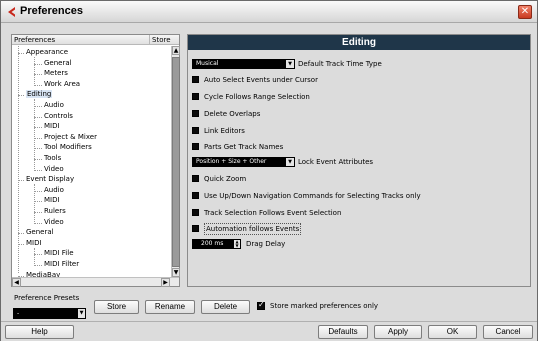  Describe the element at coordinates (164, 40) in the screenshot. I see `column-store: Store` at that location.